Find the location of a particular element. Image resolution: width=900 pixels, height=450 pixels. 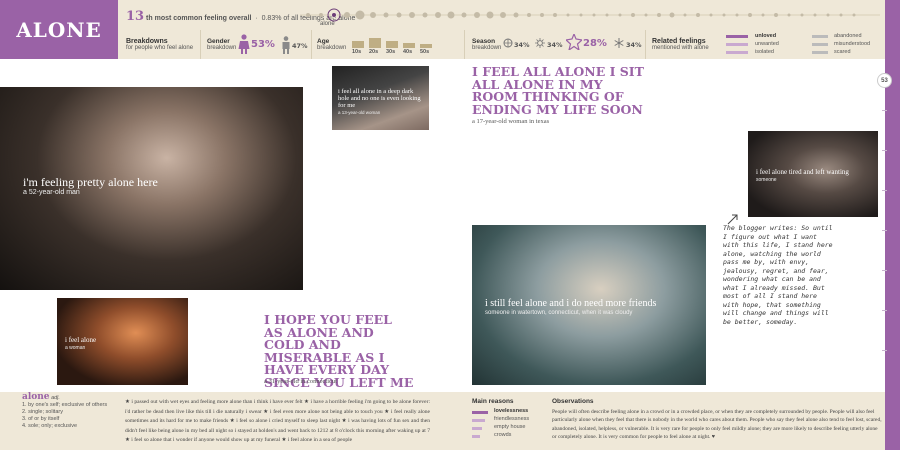

rank-suffix: th most common feeling overall is located at coordinates (199, 18).